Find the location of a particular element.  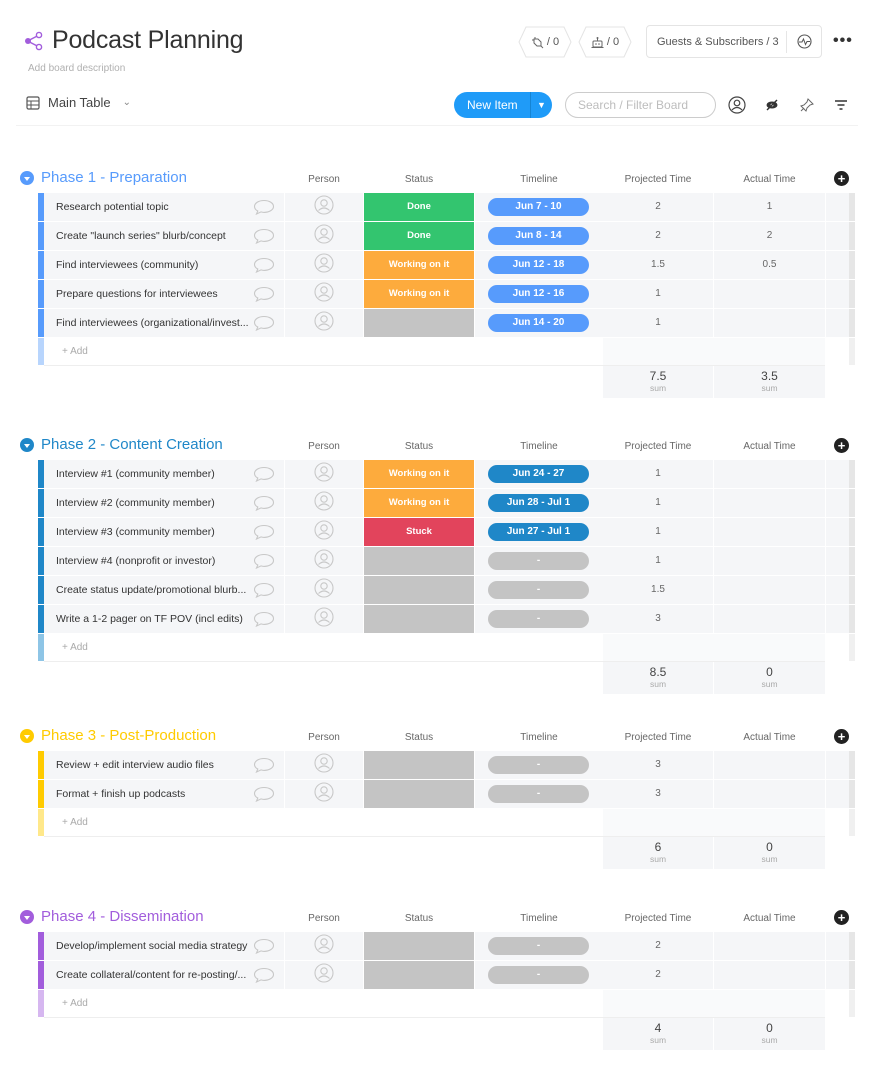

status-cell: Done is located at coordinates (419, 236).